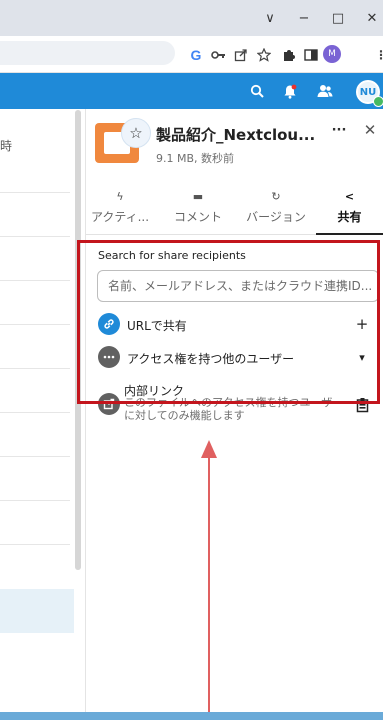 The height and width of the screenshot is (720, 383). I want to click on browser-menu-icon: ⋮, so click(377, 55).